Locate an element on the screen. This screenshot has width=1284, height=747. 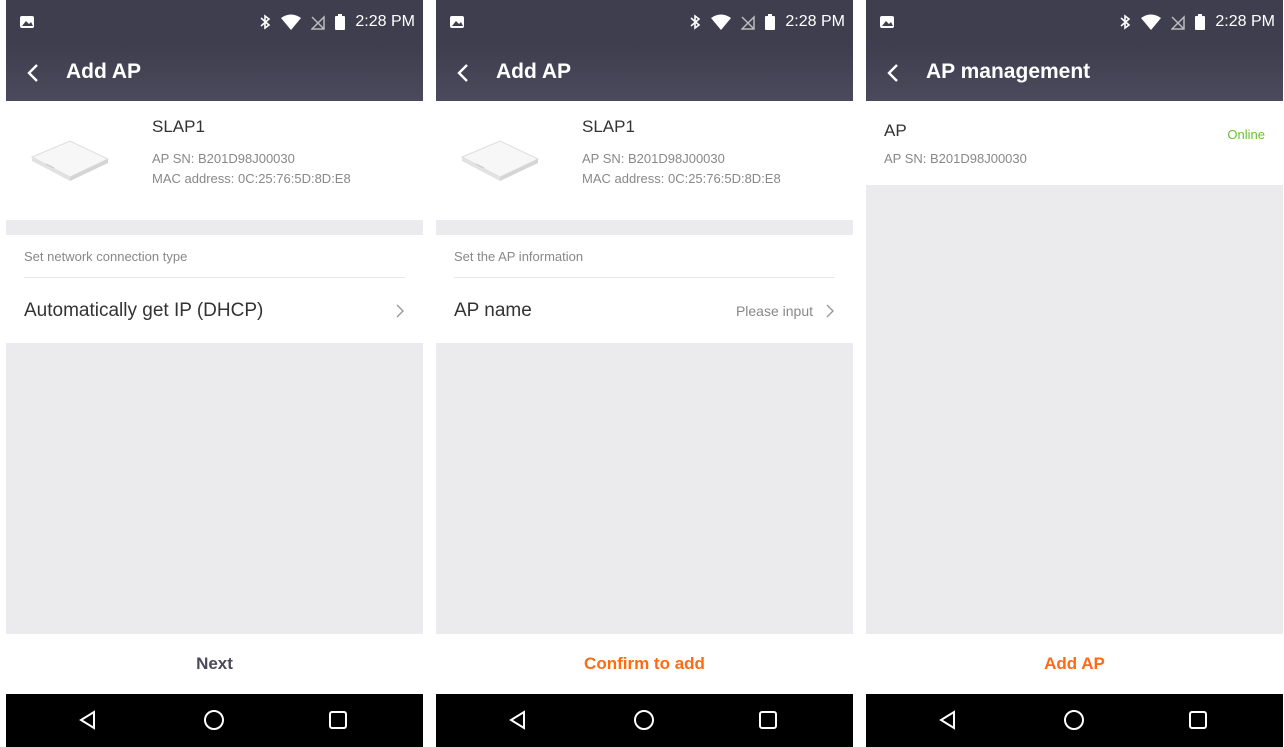
section-label: Set the AP information is located at coordinates (519, 256).